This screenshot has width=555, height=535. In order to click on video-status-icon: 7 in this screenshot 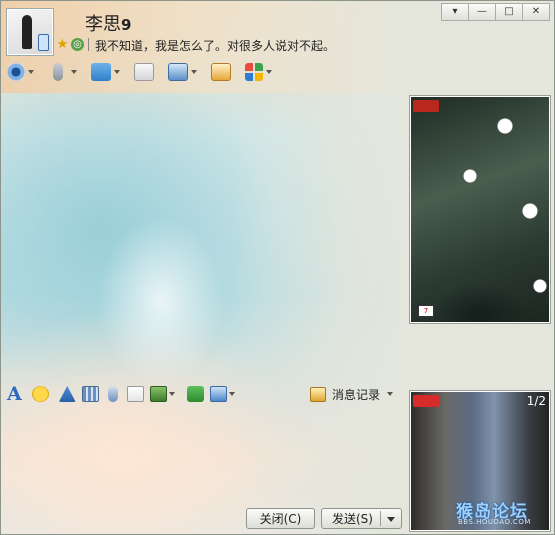, I will do `click(426, 311)`.